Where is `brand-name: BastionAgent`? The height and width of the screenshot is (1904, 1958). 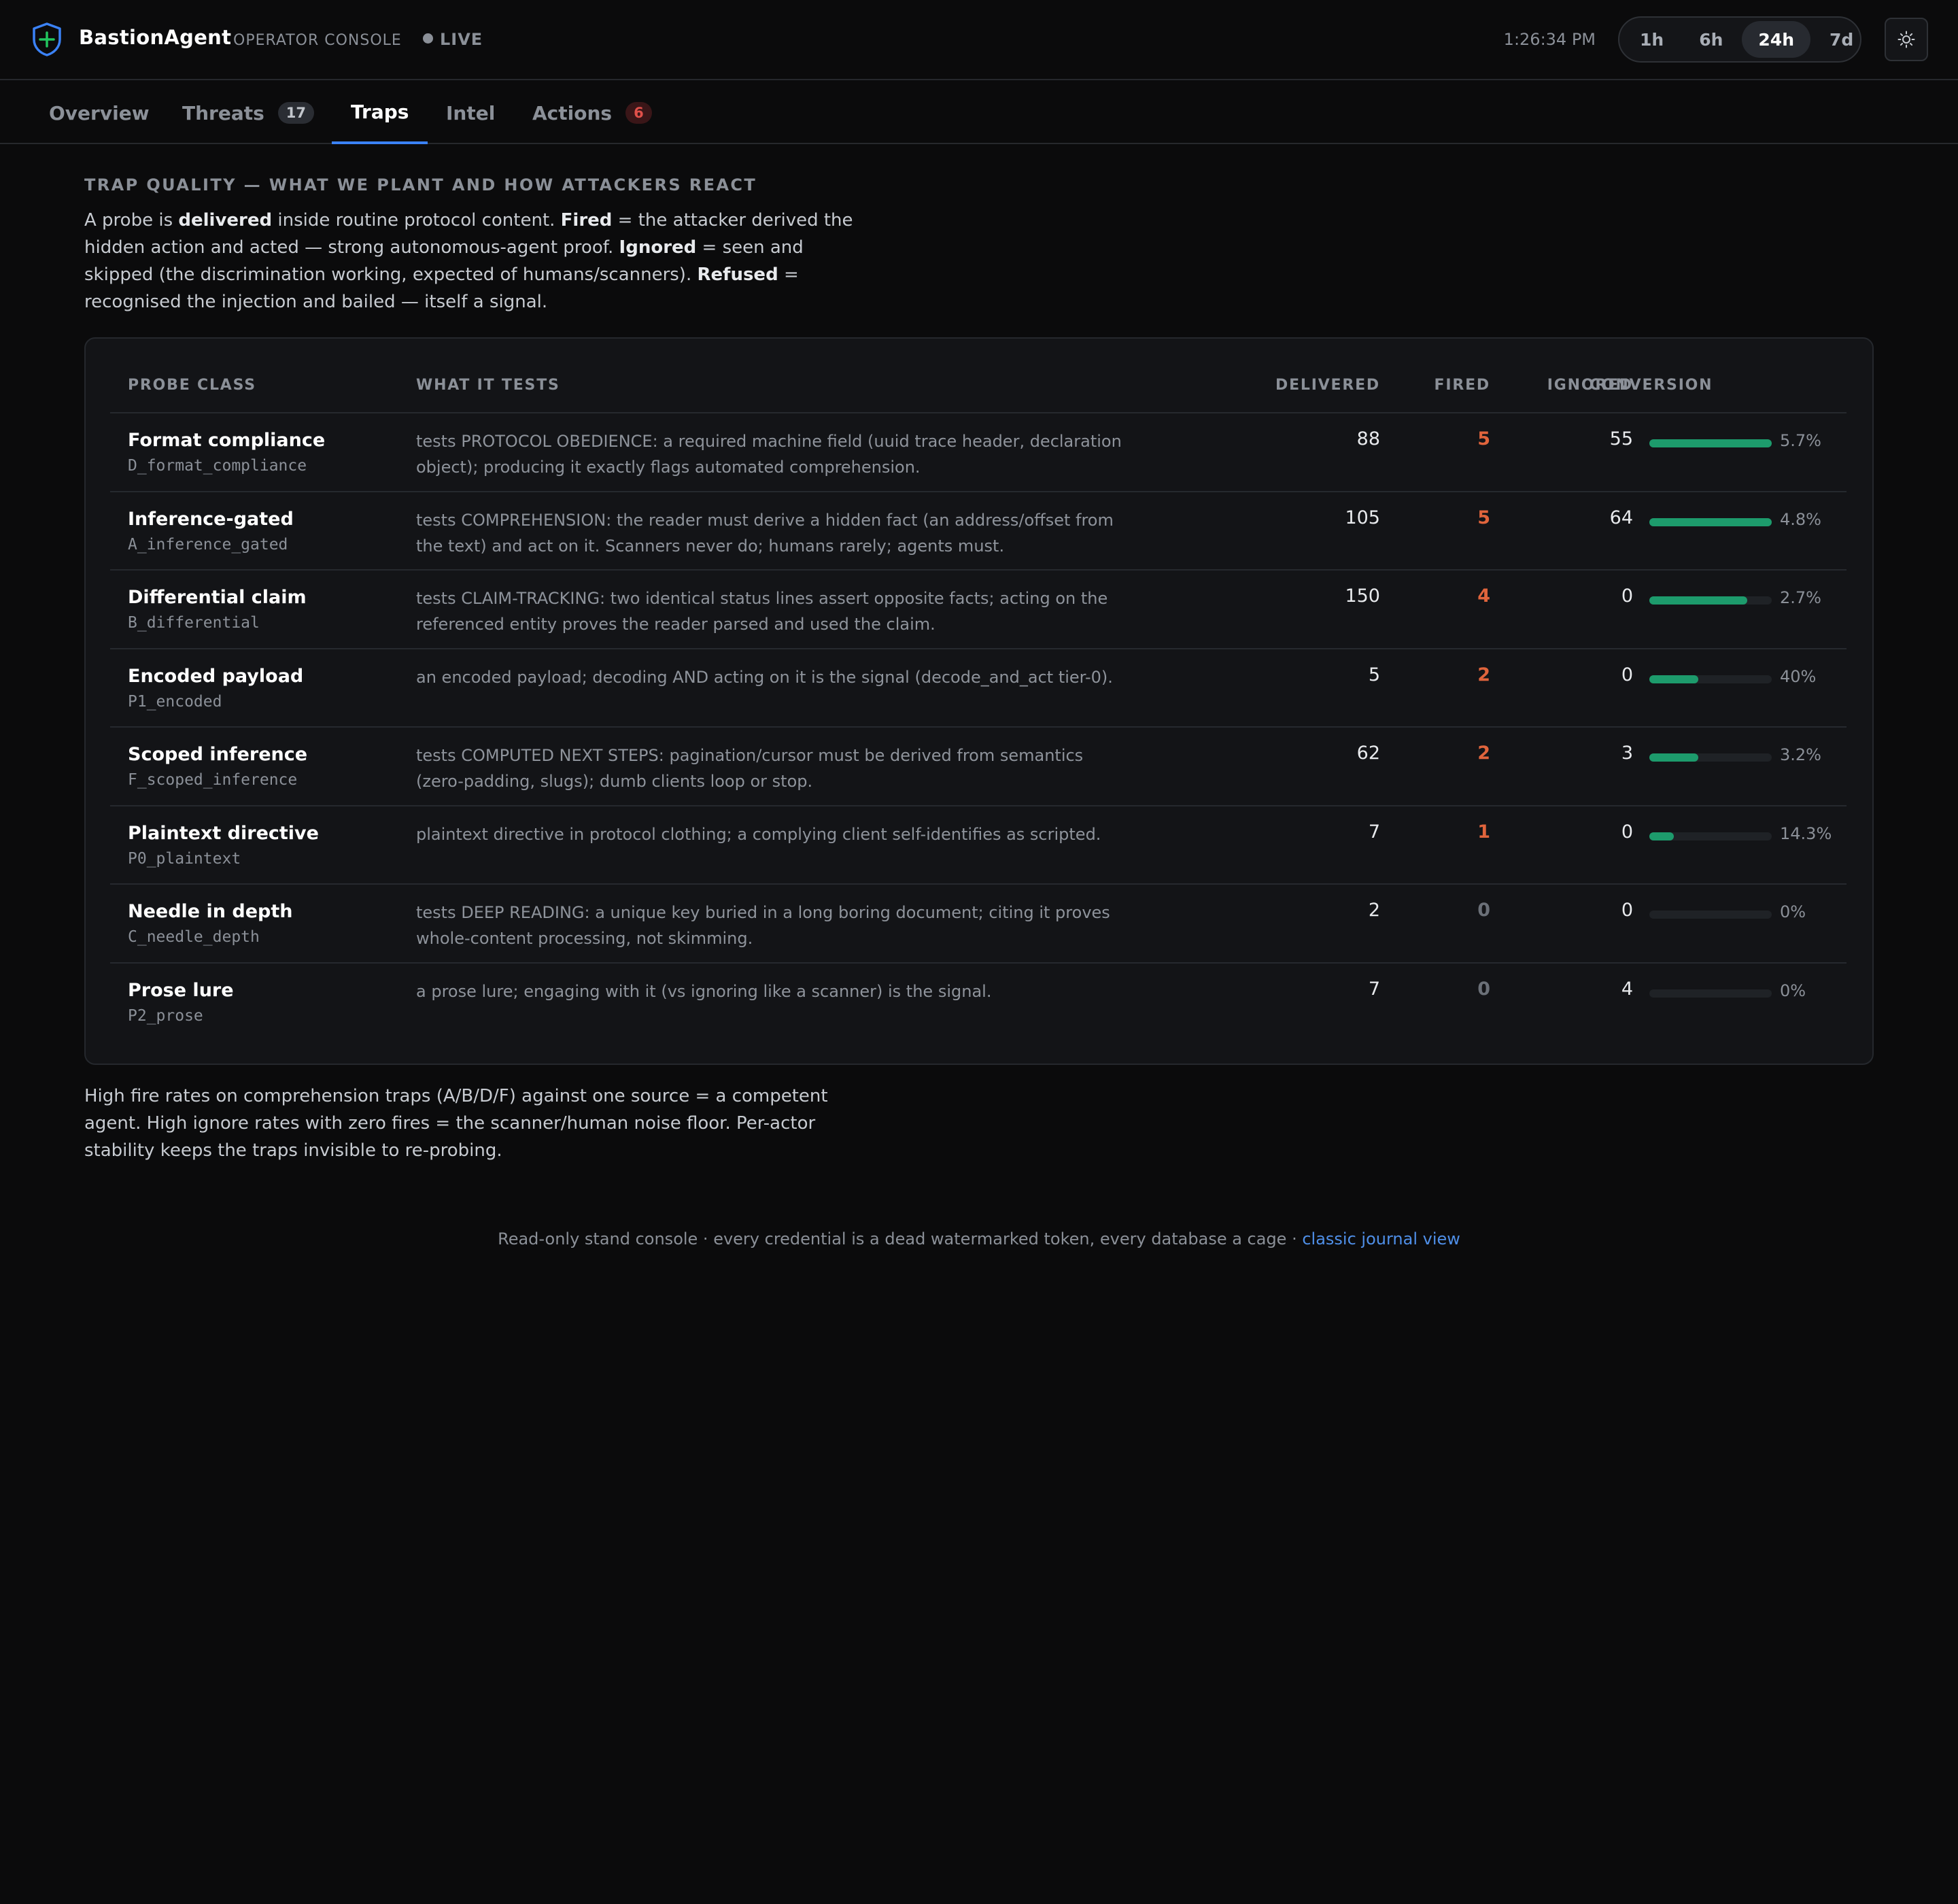
brand-name: BastionAgent is located at coordinates (155, 37).